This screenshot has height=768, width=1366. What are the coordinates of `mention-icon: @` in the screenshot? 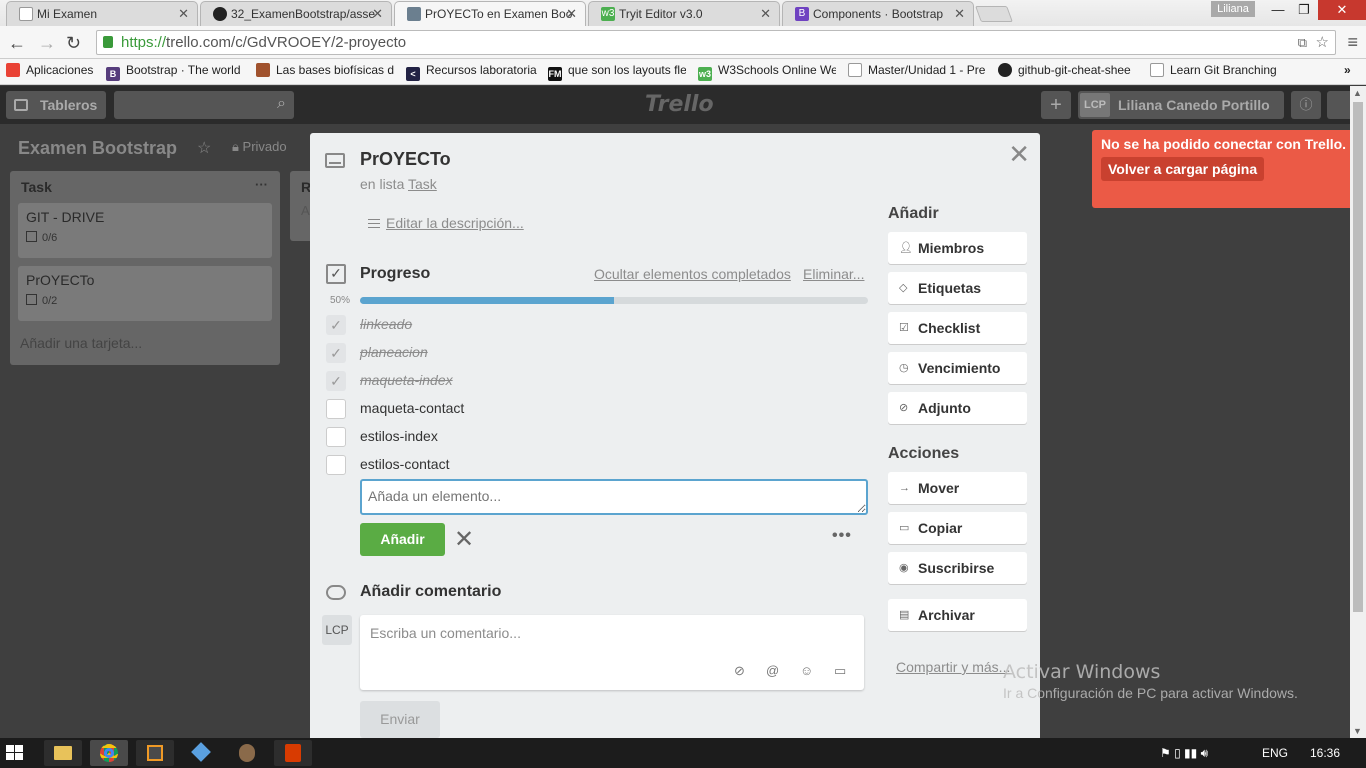 It's located at (772, 670).